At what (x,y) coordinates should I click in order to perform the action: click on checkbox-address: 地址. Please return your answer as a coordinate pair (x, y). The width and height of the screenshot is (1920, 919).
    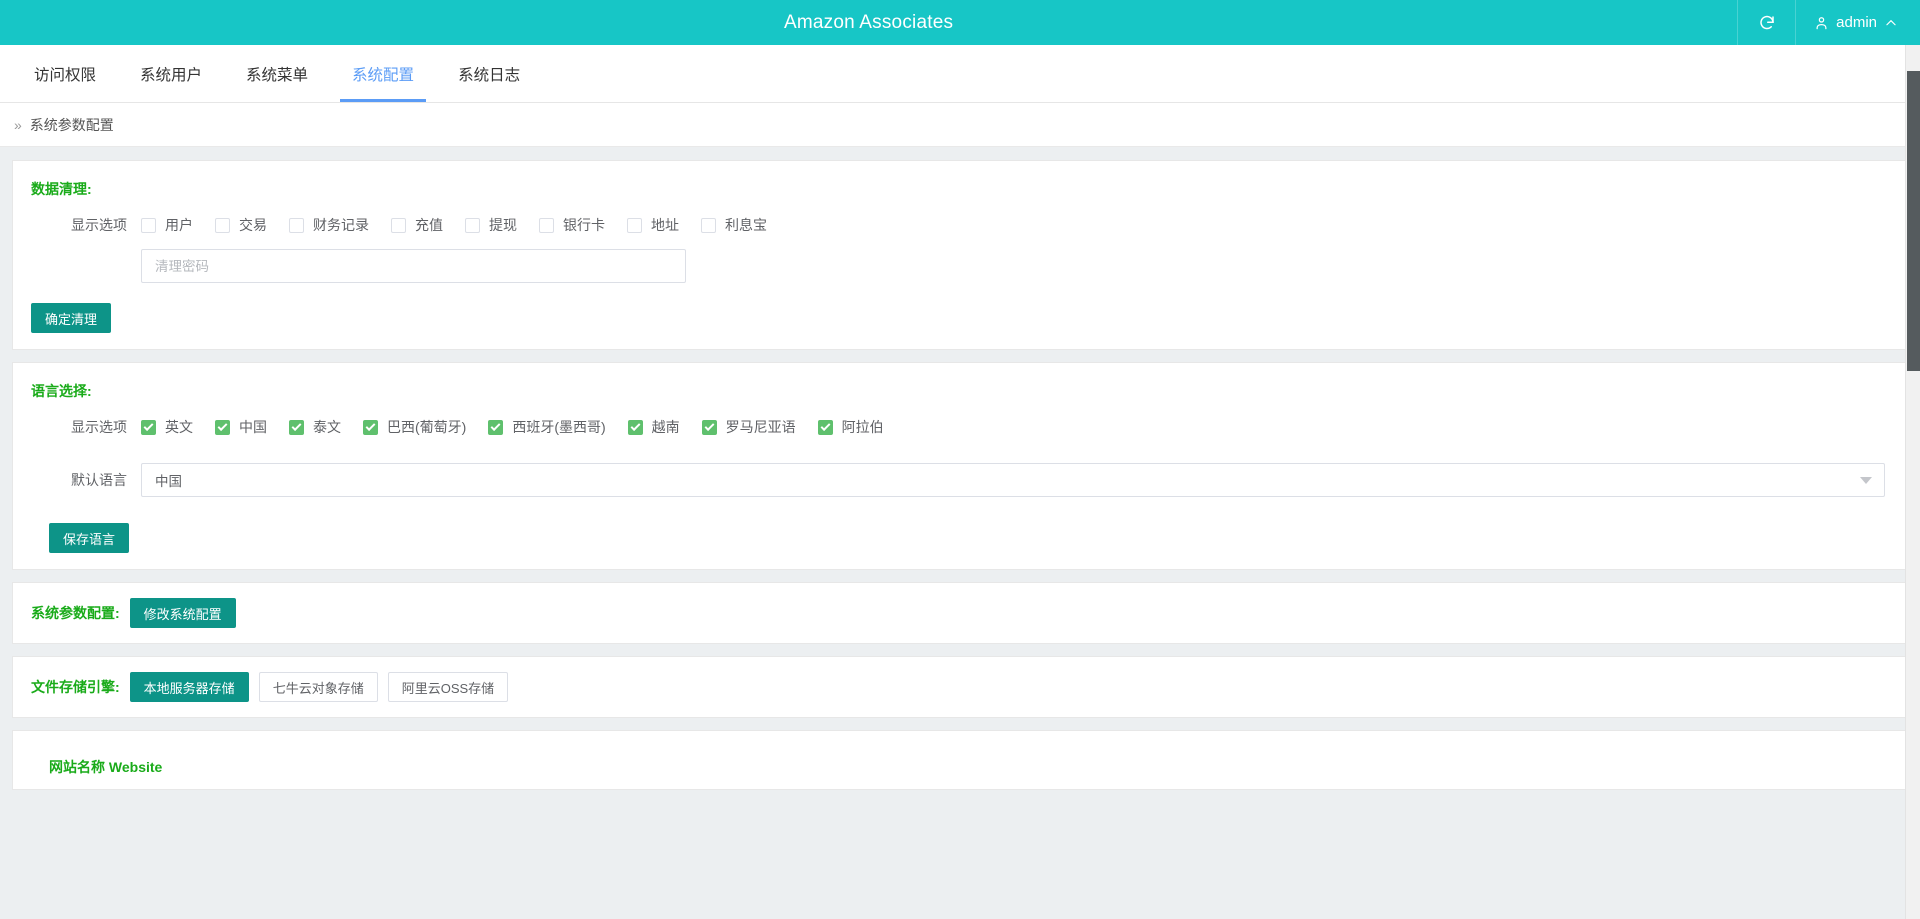
    Looking at the image, I should click on (653, 225).